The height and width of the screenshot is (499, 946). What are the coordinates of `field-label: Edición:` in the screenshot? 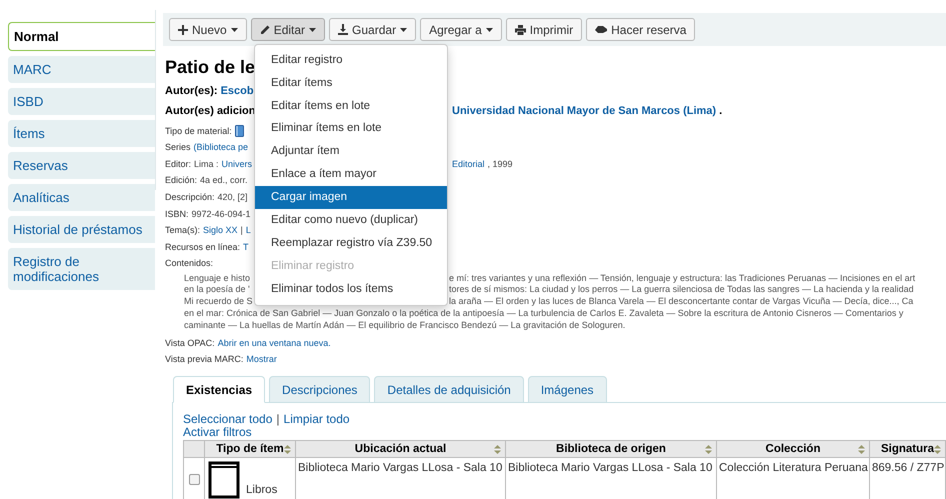 It's located at (181, 181).